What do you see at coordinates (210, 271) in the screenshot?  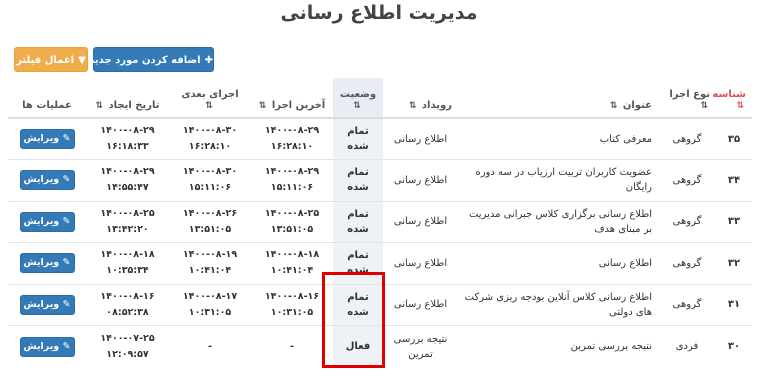 I see `row-next-run-time: ۱۰:۴۱:۰۴` at bounding box center [210, 271].